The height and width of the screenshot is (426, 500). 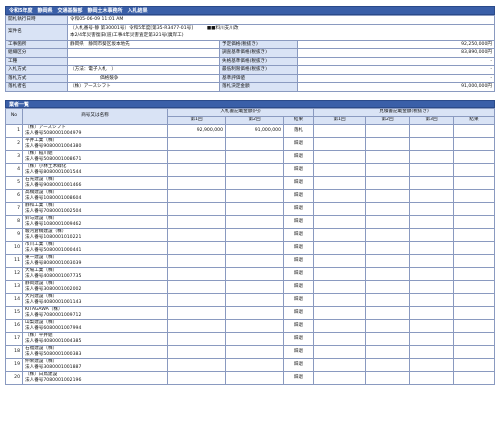 I want to click on table-row: 20 （株）白鳥建設 法人番号7080001002196 辞退, so click(x=250, y=377).